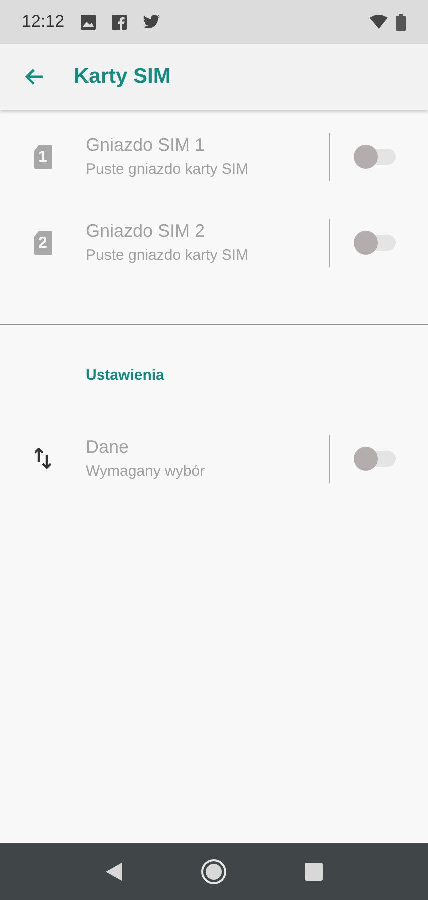 This screenshot has height=900, width=428. I want to click on section-header: Ustawienia, so click(125, 375).